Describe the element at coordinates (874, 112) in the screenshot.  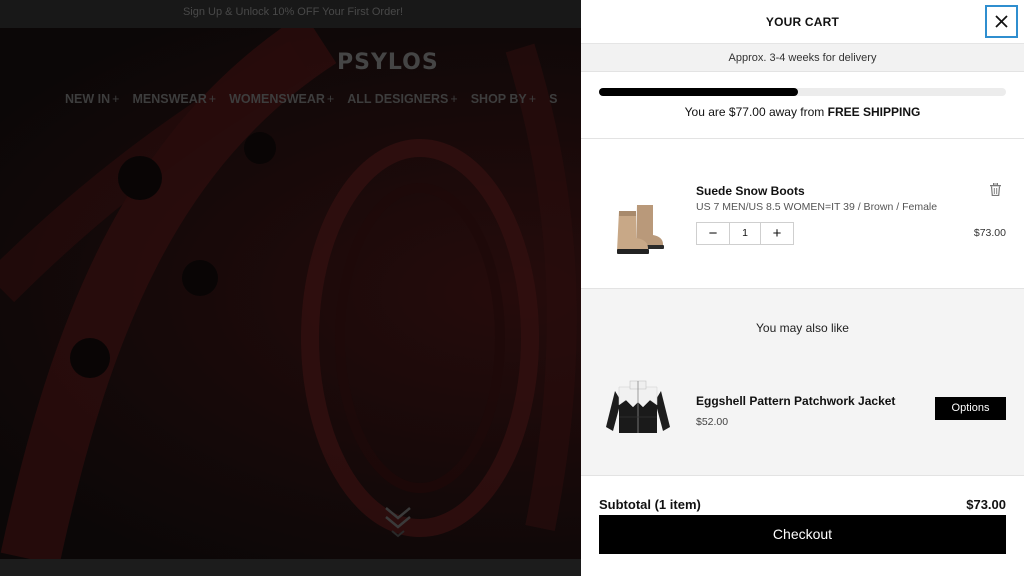
I see `free-shipping-label: FREE SHIPPING` at that location.